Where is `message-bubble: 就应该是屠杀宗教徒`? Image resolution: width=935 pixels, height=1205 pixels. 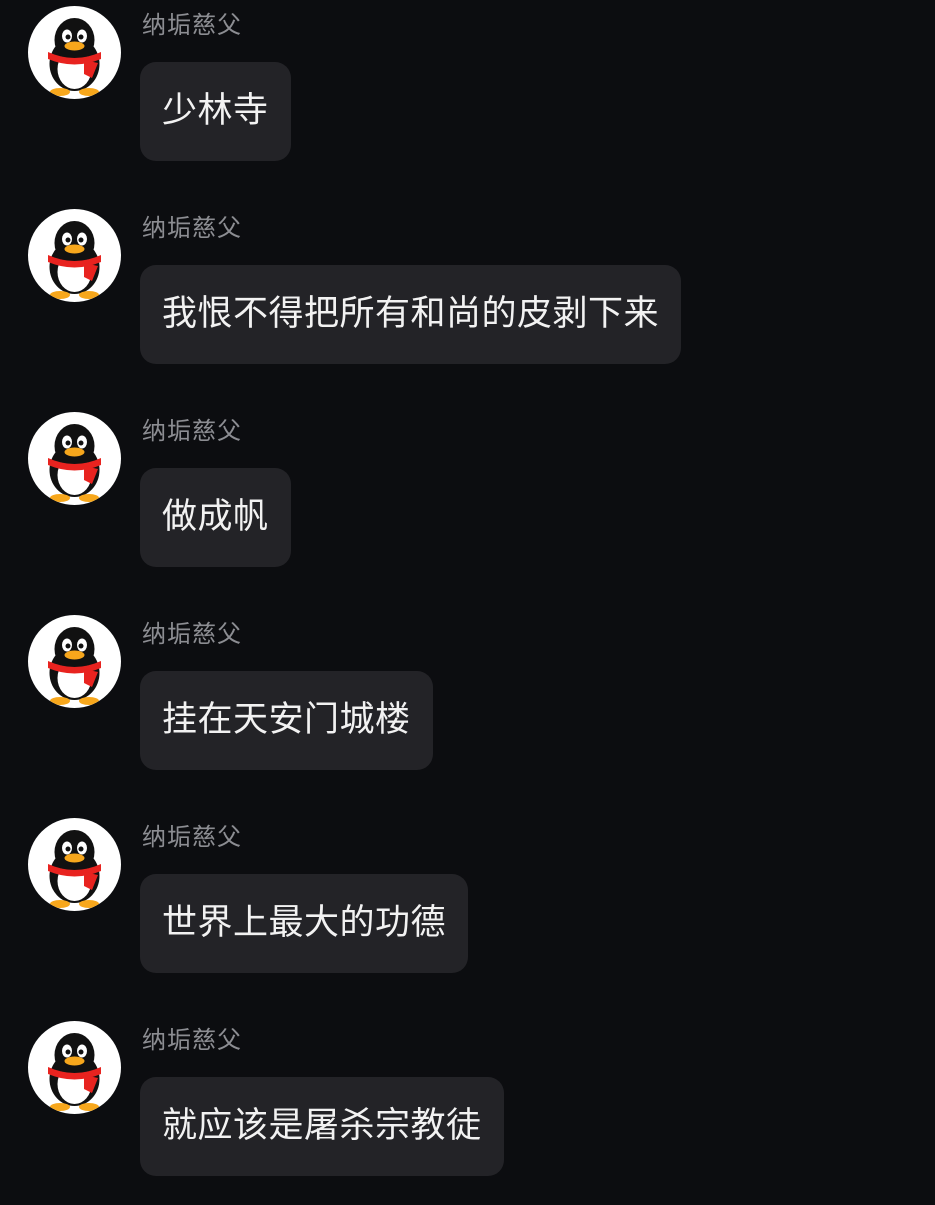 message-bubble: 就应该是屠杀宗教徒 is located at coordinates (322, 1126).